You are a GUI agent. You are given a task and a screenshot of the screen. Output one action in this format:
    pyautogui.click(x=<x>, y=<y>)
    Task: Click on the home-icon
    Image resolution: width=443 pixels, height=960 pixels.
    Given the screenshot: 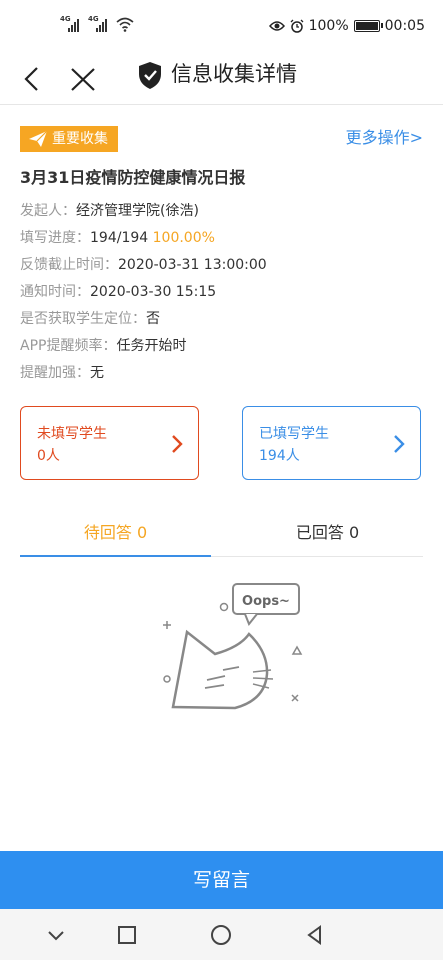 What is the action you would take?
    pyautogui.click(x=221, y=935)
    